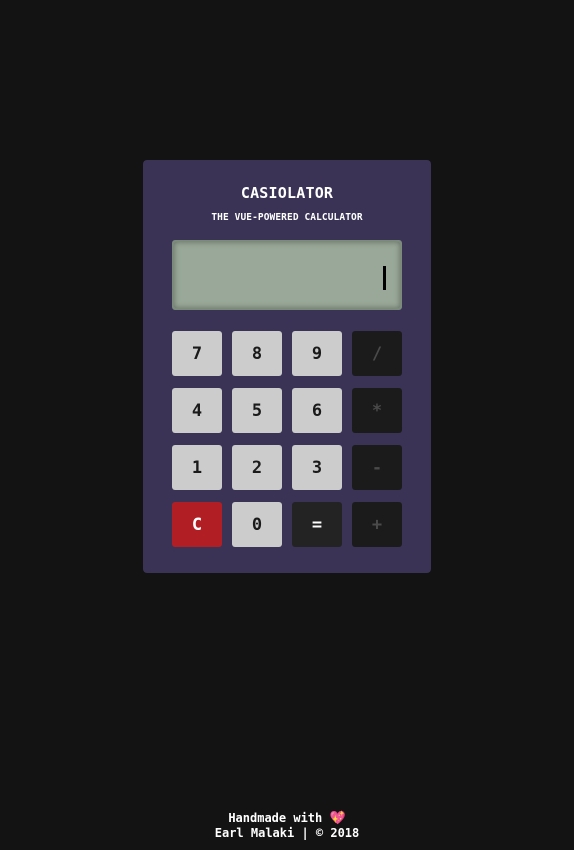 The height and width of the screenshot is (850, 574). What do you see at coordinates (287, 833) in the screenshot?
I see `footer-line-2: Earl Malaki | © 2018` at bounding box center [287, 833].